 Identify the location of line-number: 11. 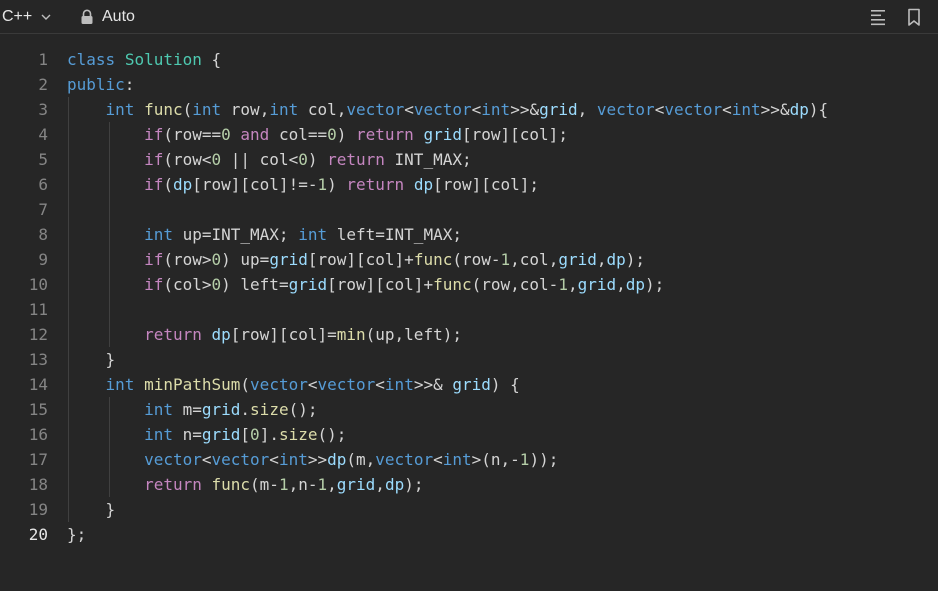
(38, 309).